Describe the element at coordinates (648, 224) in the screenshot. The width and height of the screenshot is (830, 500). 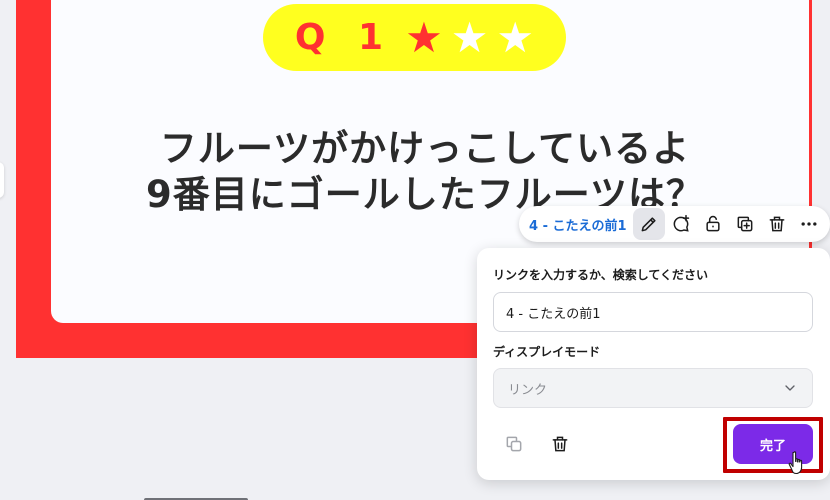
I see `pencil-icon` at that location.